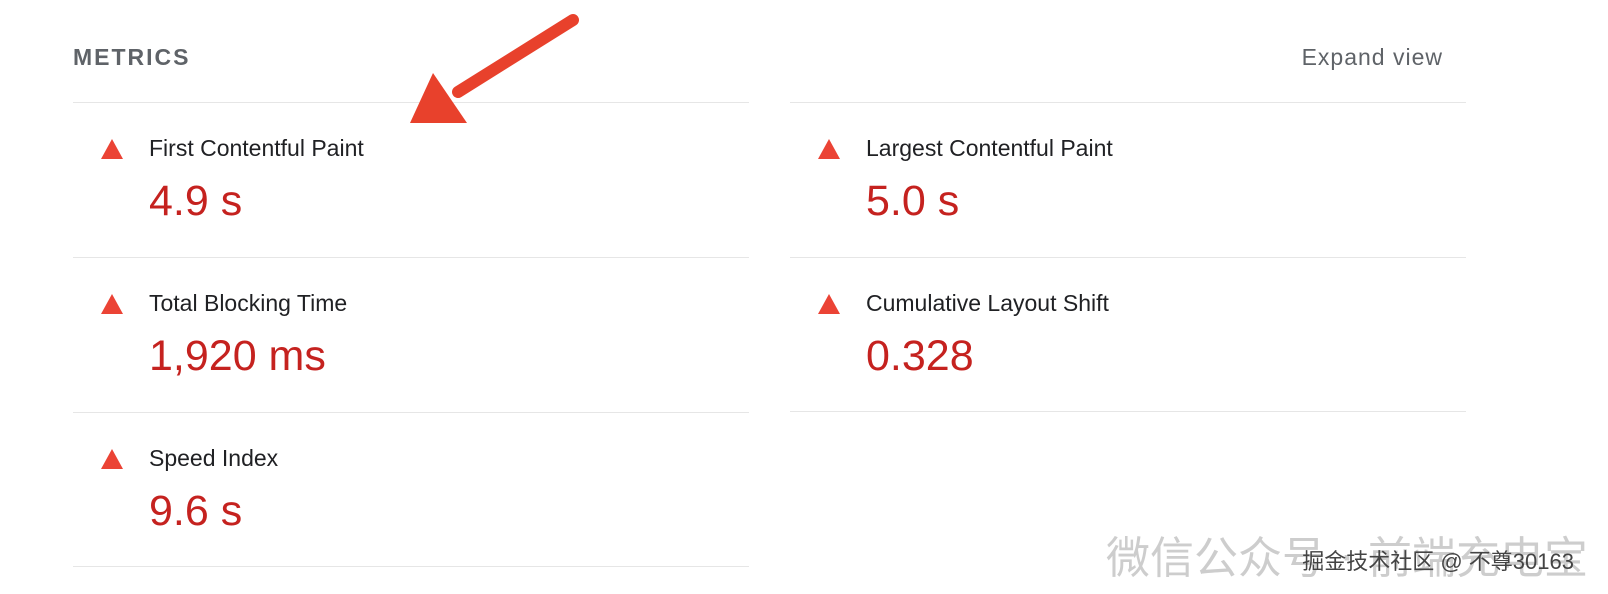 The width and height of the screenshot is (1608, 594). Describe the element at coordinates (920, 356) in the screenshot. I see `metric-value: 0.328` at that location.